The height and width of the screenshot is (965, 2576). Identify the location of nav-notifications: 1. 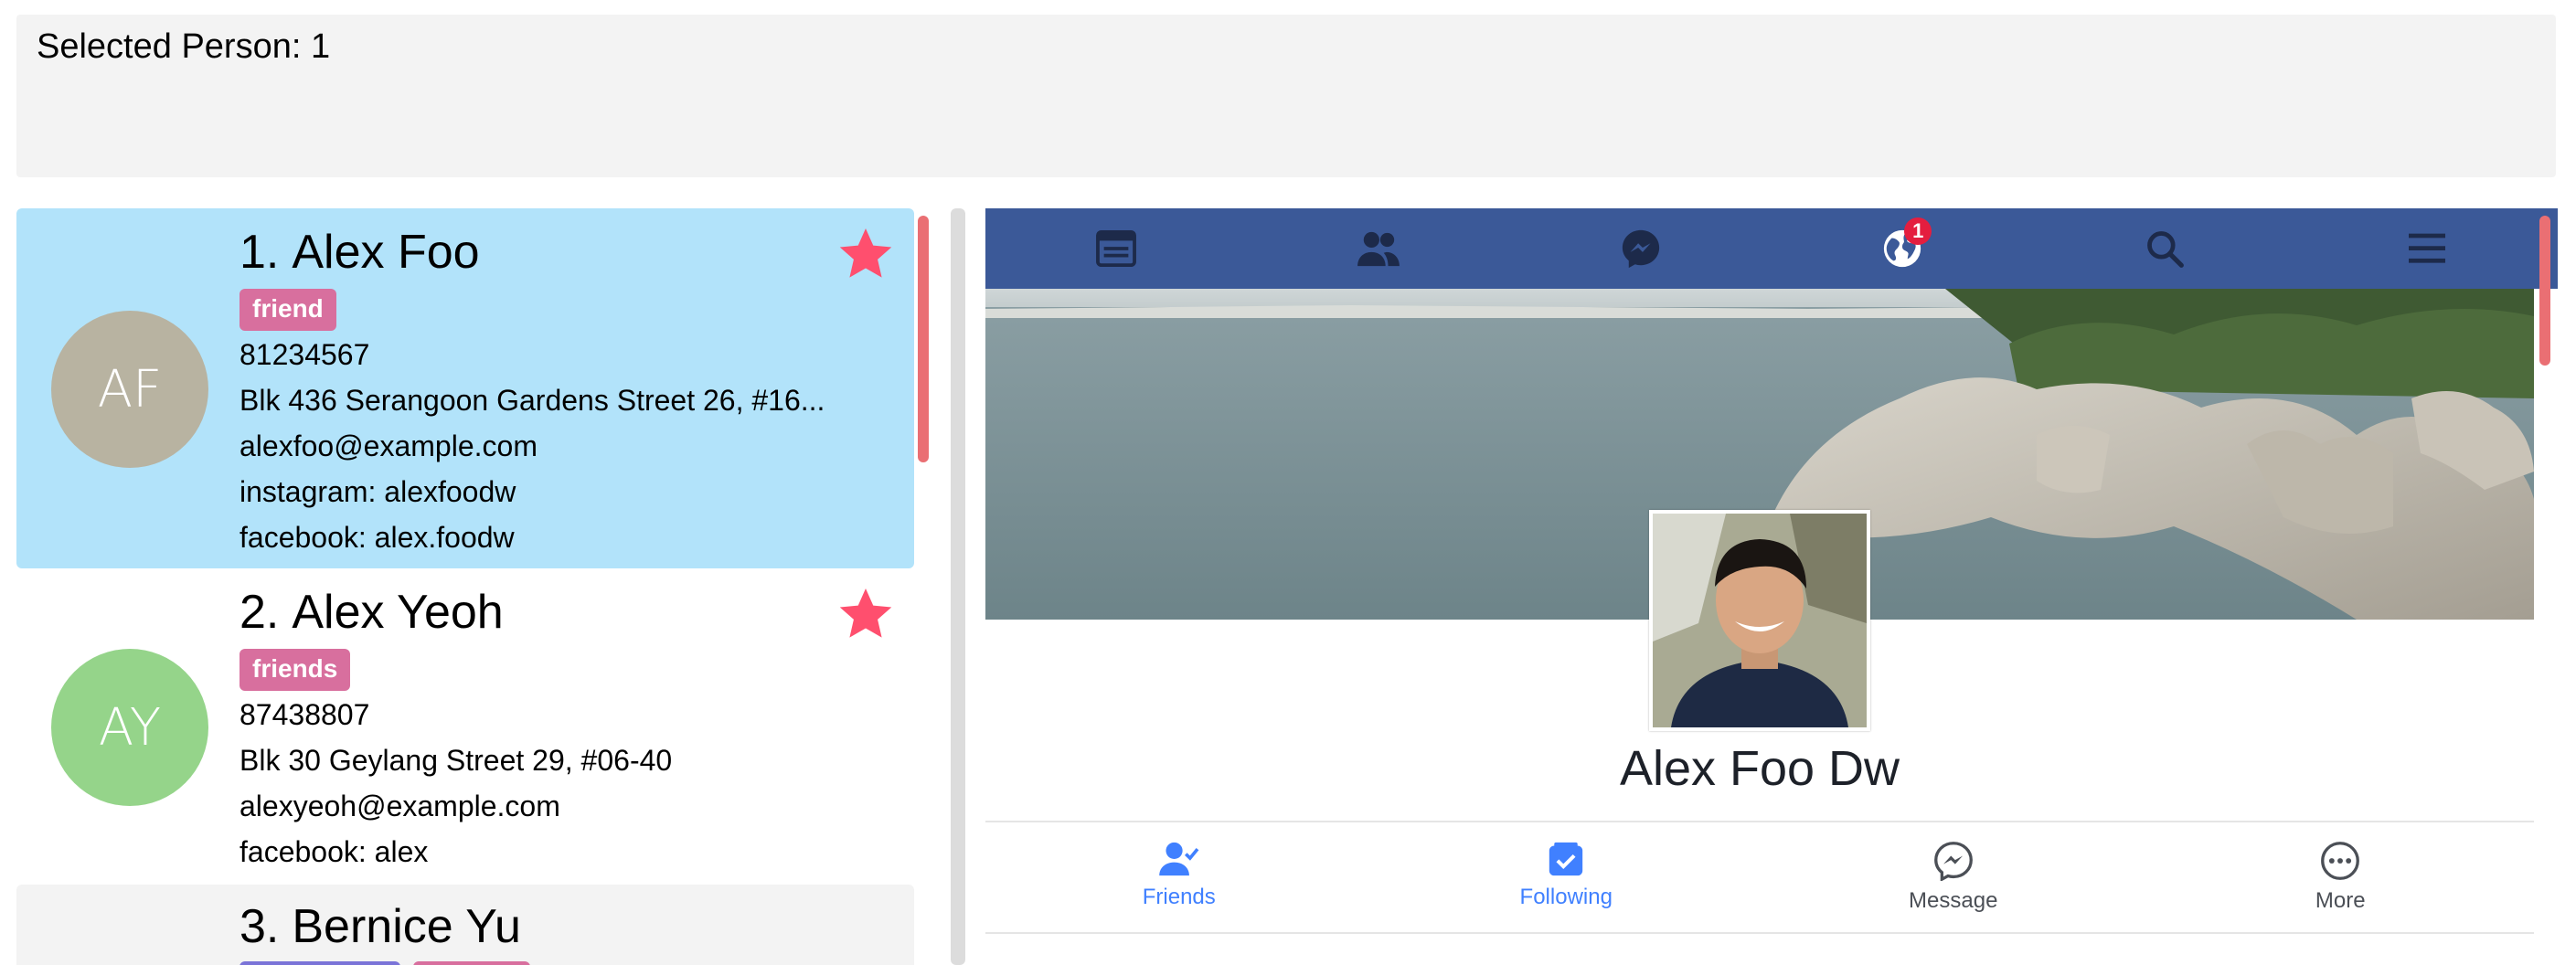
(1902, 248).